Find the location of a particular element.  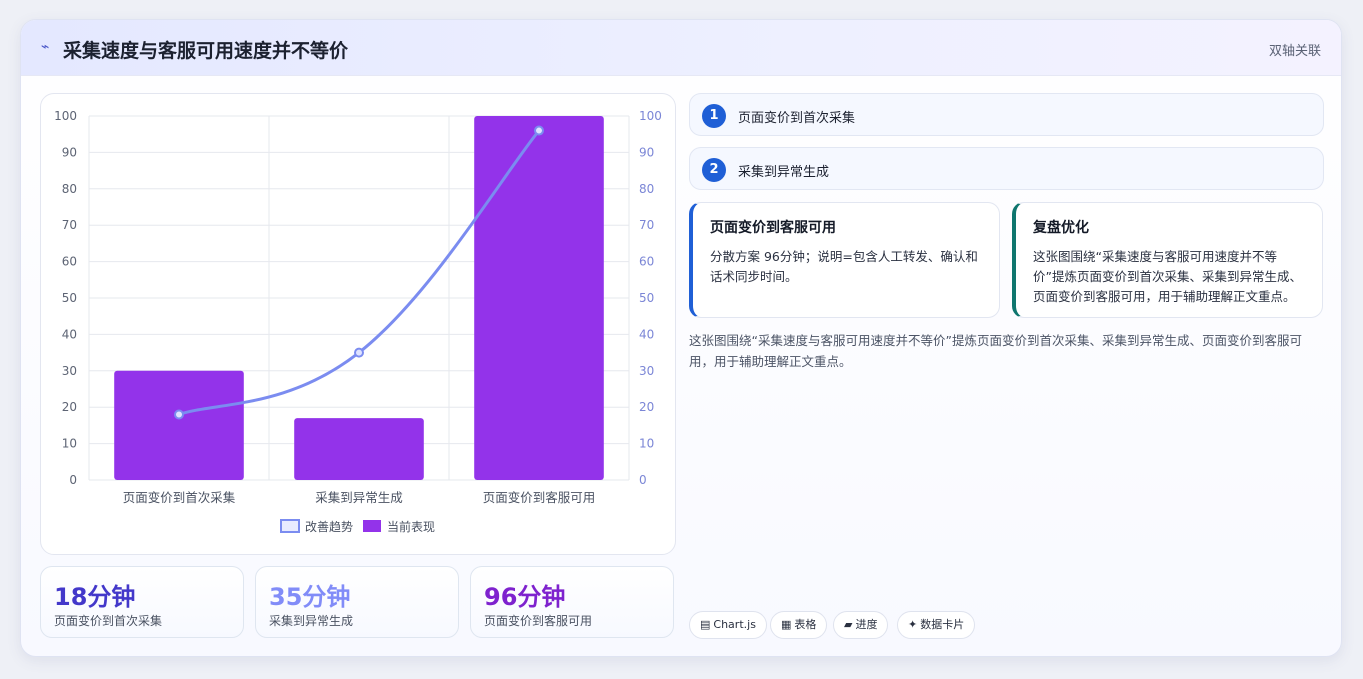

chart-icon: ▤ is located at coordinates (705, 624).